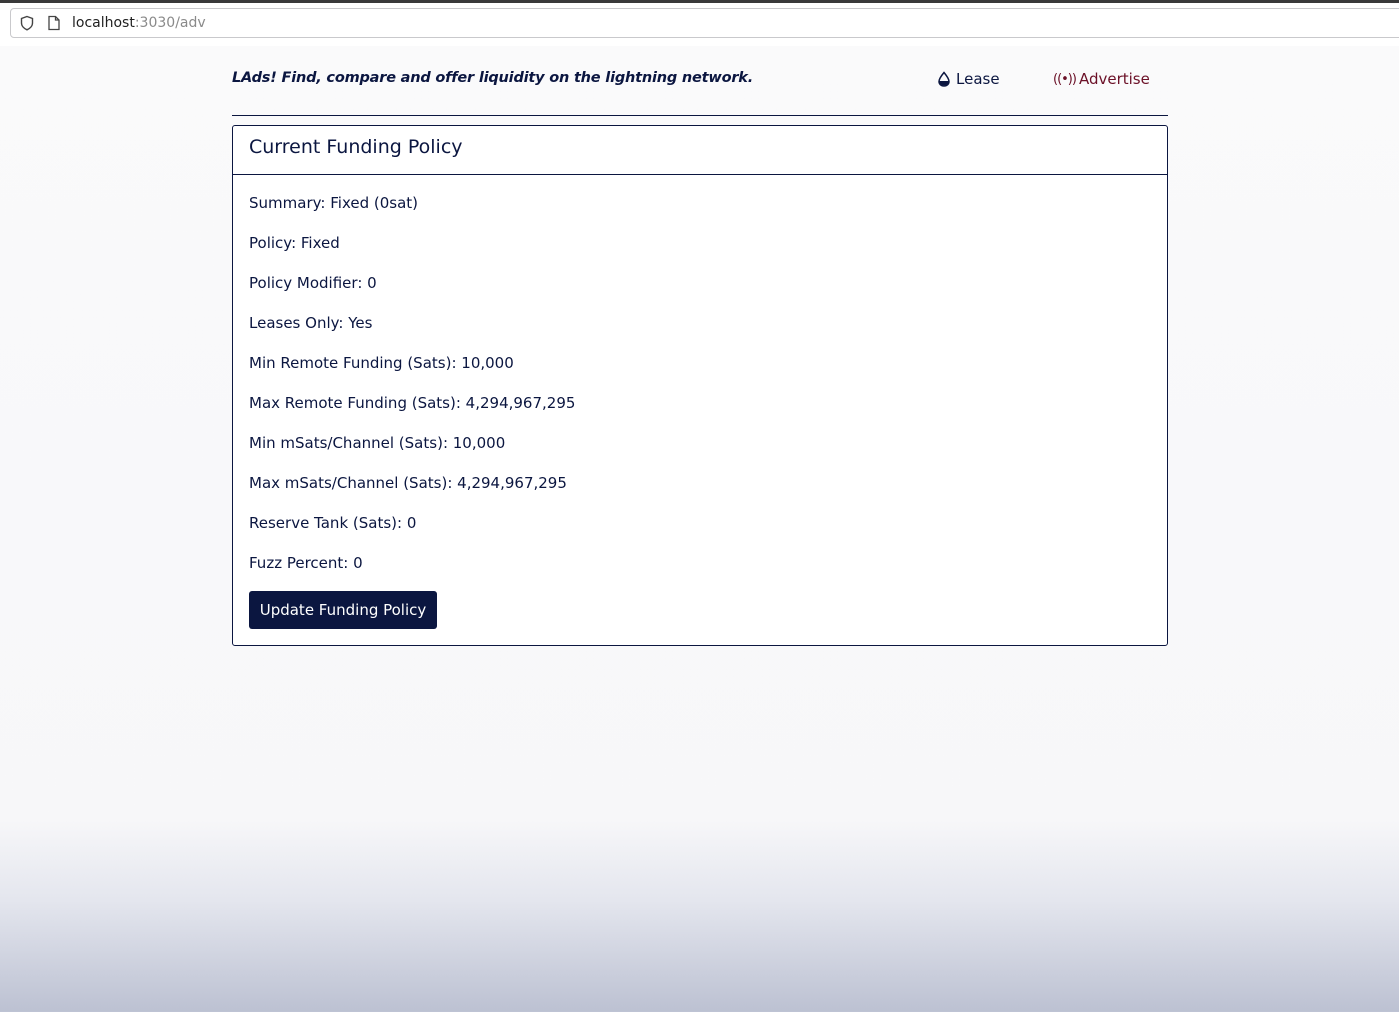 Image resolution: width=1399 pixels, height=1012 pixels. What do you see at coordinates (294, 323) in the screenshot?
I see `row-label: Leases Only` at bounding box center [294, 323].